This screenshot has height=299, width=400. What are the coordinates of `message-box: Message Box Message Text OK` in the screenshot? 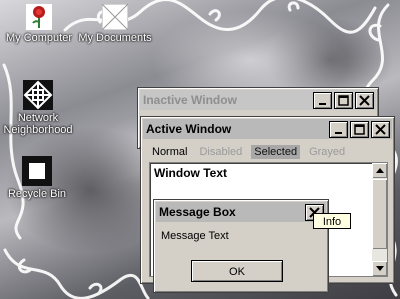 It's located at (241, 246).